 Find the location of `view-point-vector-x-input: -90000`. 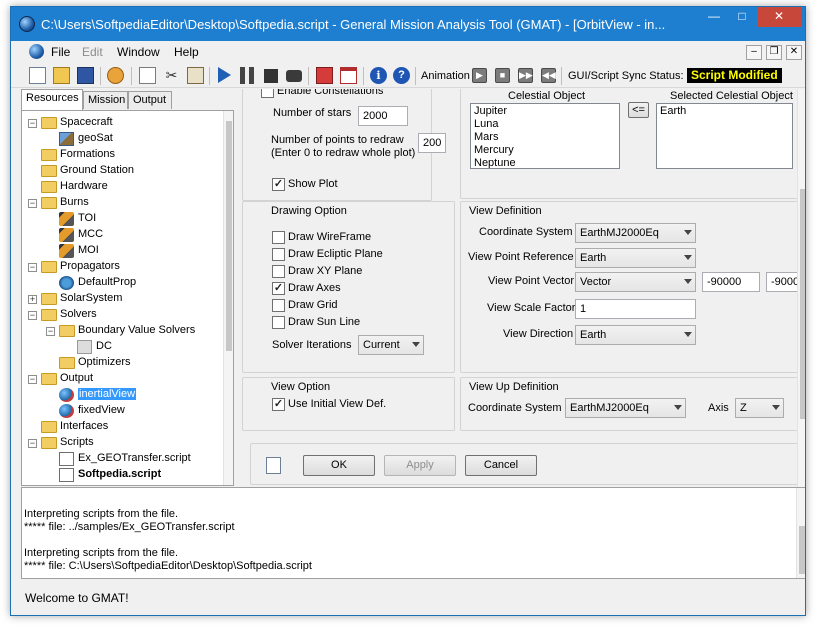

view-point-vector-x-input: -90000 is located at coordinates (731, 282).